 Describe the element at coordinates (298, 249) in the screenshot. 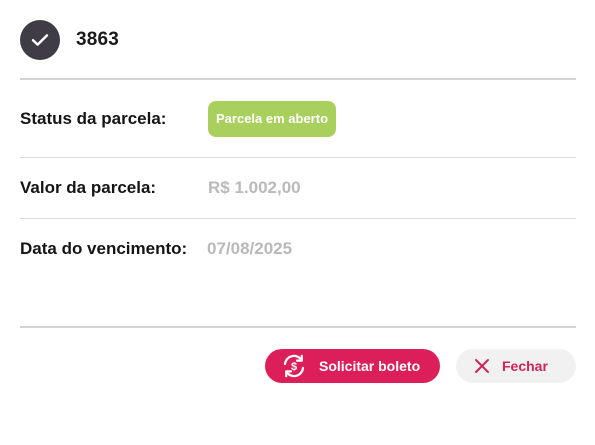

I see `due-date-row: Data do vencimento: 07/08/2025` at that location.